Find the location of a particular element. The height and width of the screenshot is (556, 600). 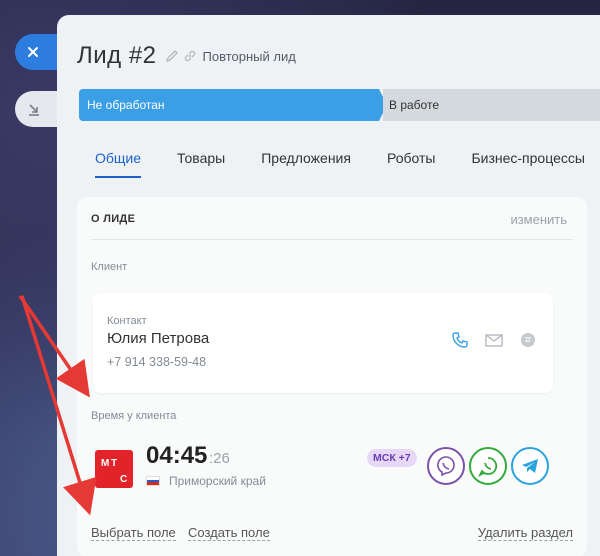

tab-robots: Роботы is located at coordinates (411, 164).